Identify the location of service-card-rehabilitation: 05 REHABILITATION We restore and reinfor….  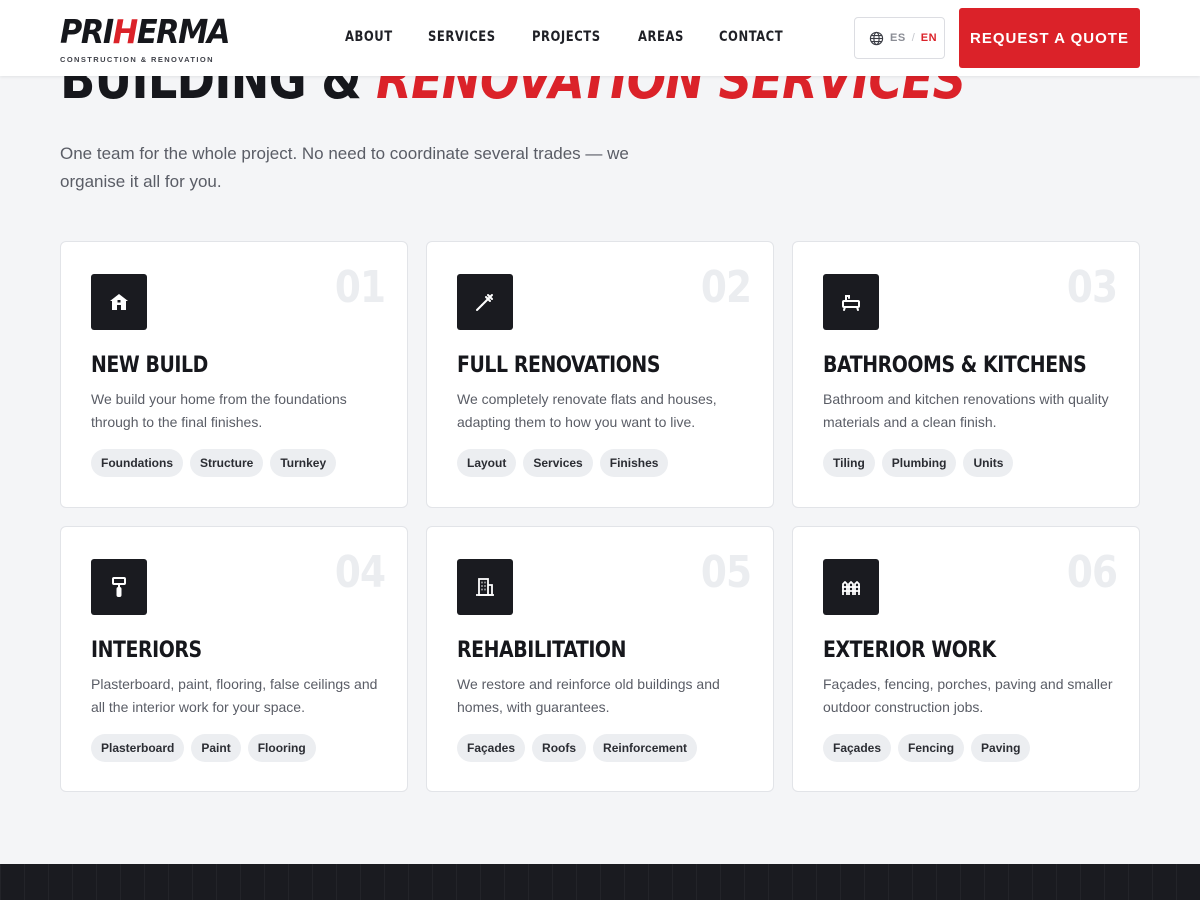
(600, 659).